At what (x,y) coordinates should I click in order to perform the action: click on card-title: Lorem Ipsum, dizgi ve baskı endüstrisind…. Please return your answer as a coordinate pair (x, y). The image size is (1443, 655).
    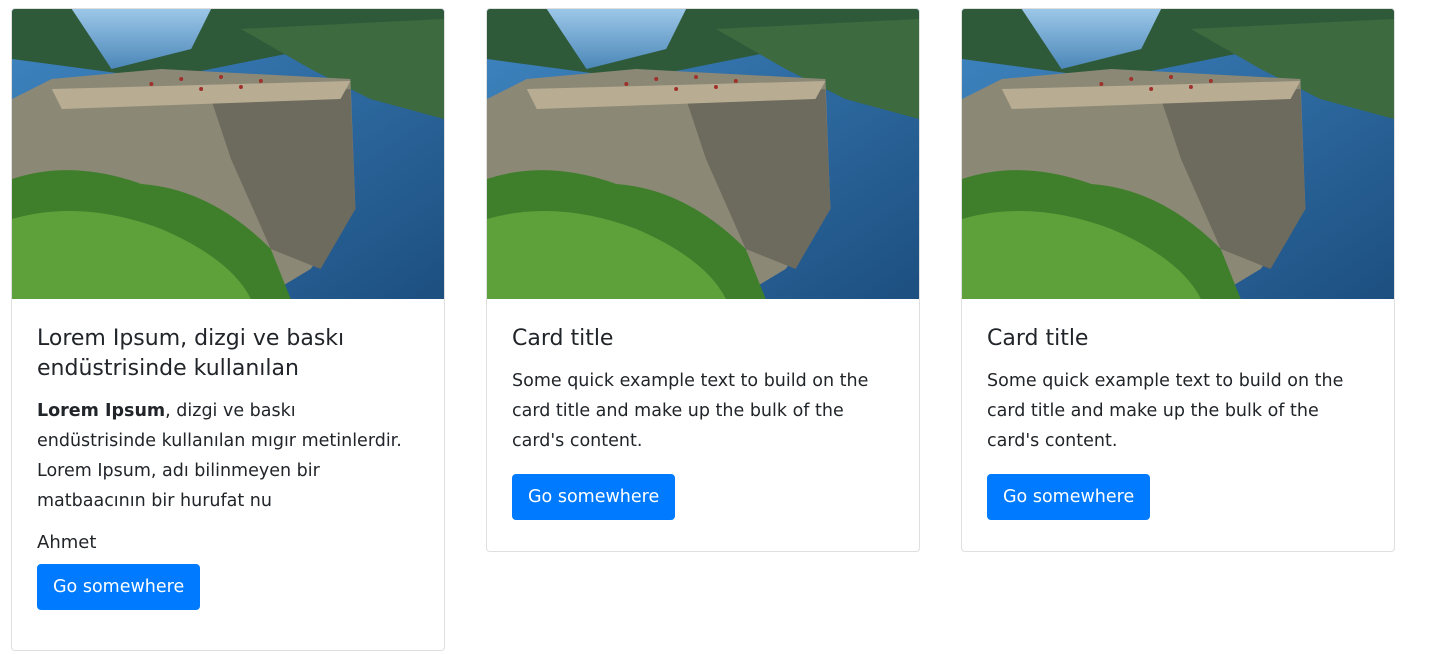
    Looking at the image, I should click on (191, 353).